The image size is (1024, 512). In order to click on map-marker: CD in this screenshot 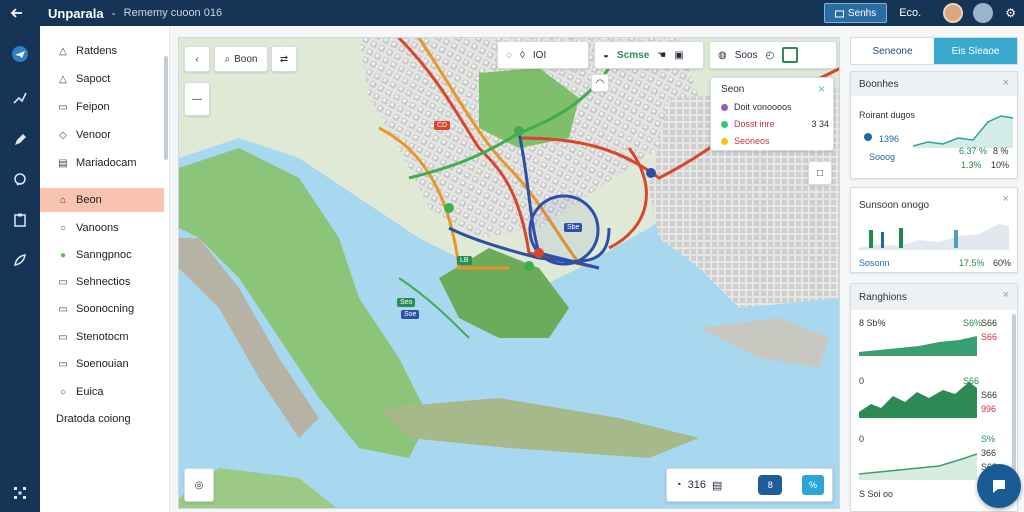, I will do `click(442, 125)`.